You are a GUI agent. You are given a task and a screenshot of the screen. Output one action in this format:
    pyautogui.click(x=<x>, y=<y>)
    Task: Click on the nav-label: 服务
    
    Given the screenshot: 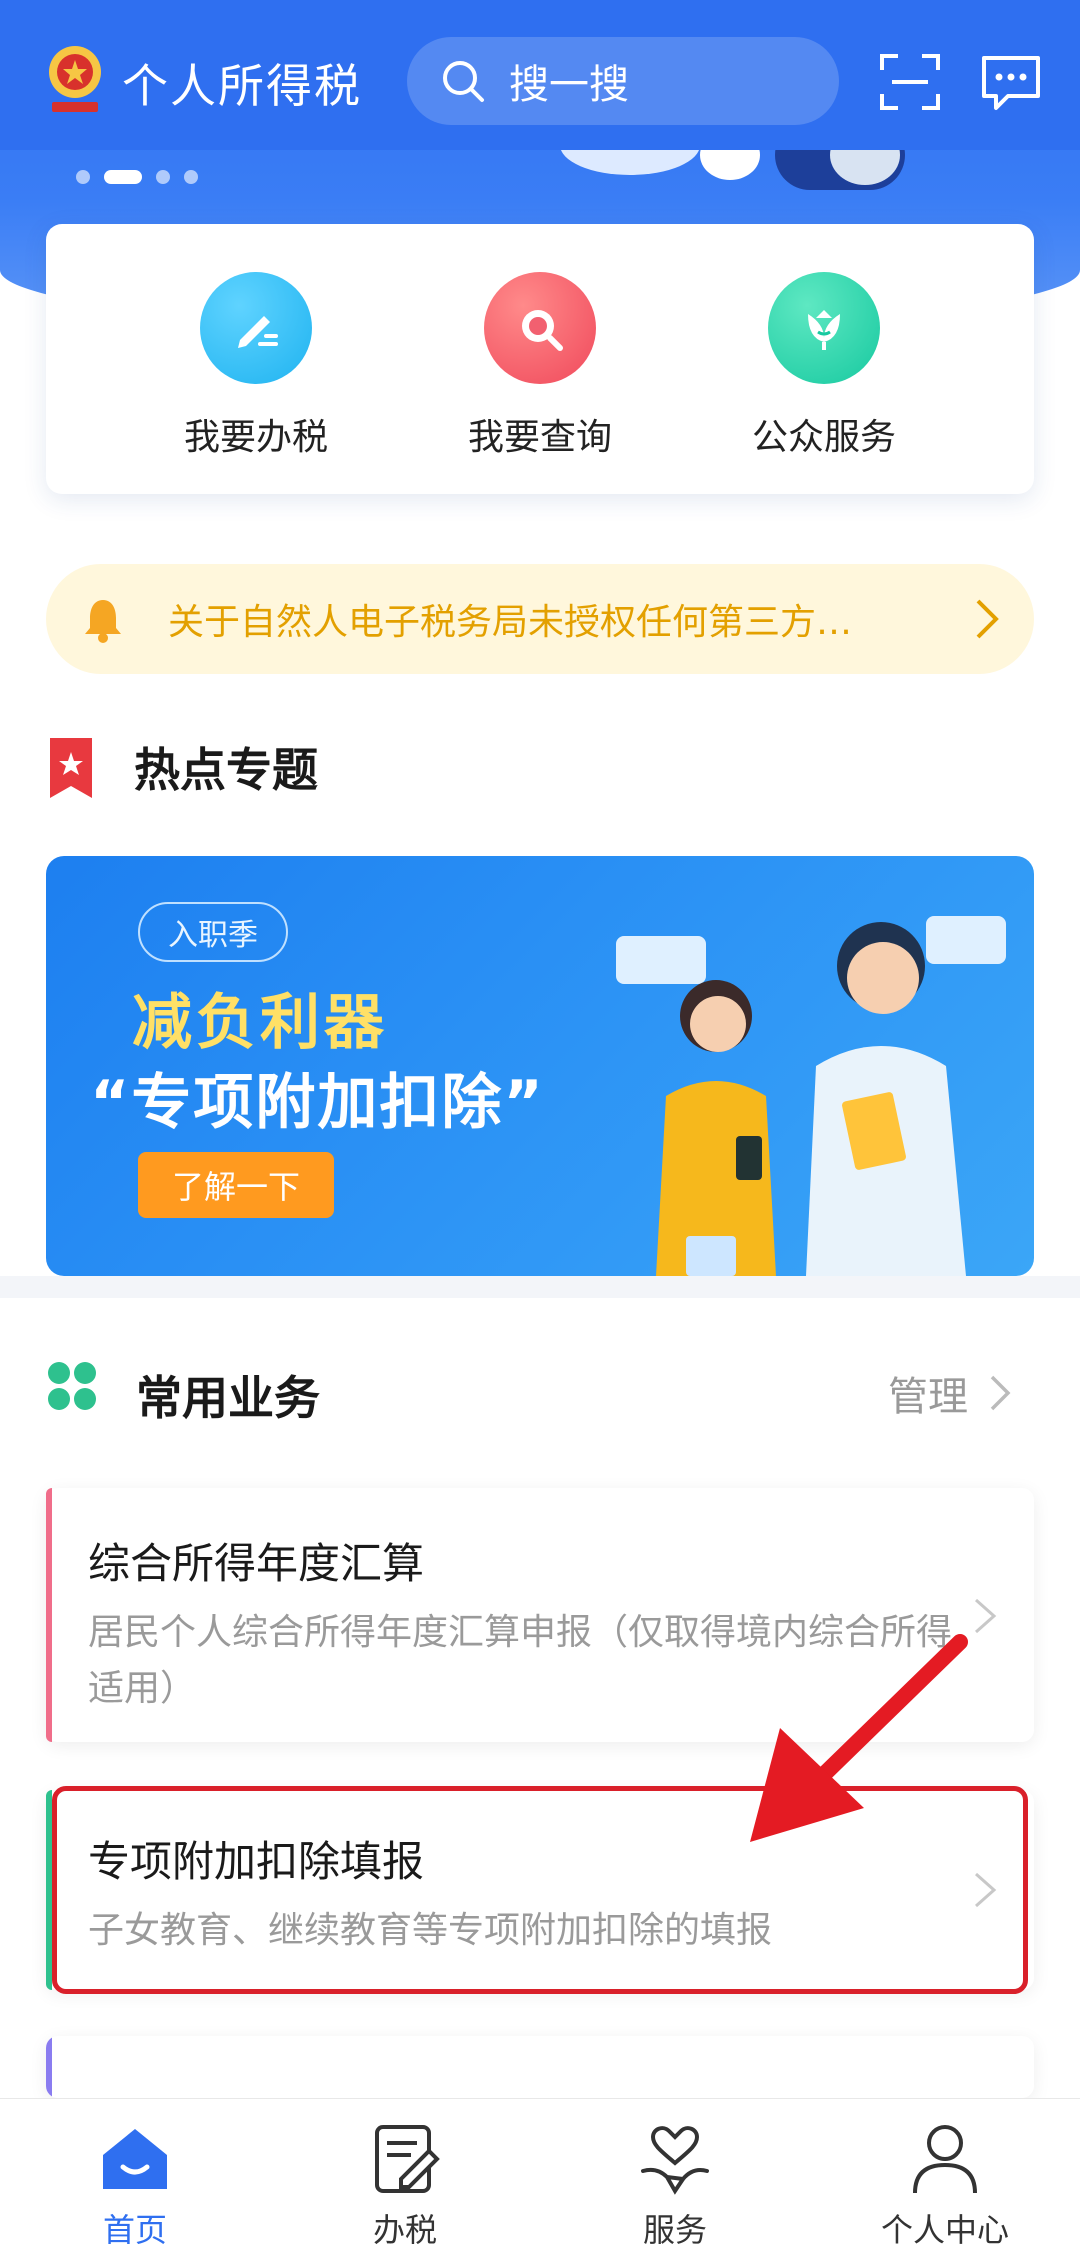 What is the action you would take?
    pyautogui.click(x=674, y=2230)
    